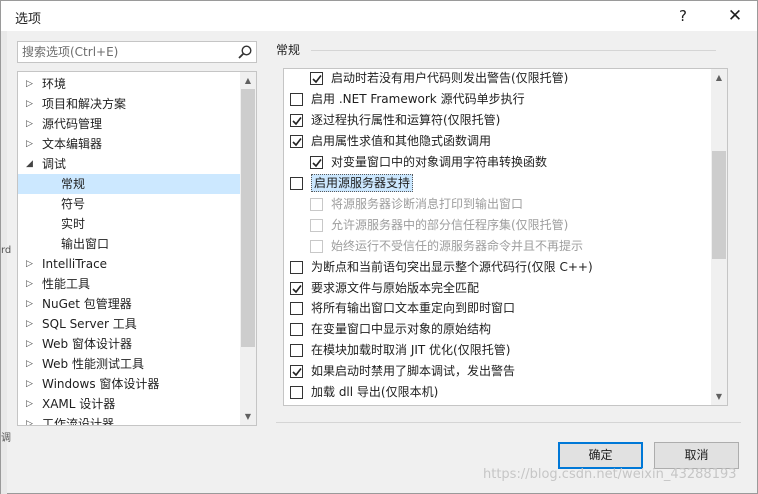 Image resolution: width=758 pixels, height=494 pixels. What do you see at coordinates (54, 84) in the screenshot?
I see `tree-item-label: 环境` at bounding box center [54, 84].